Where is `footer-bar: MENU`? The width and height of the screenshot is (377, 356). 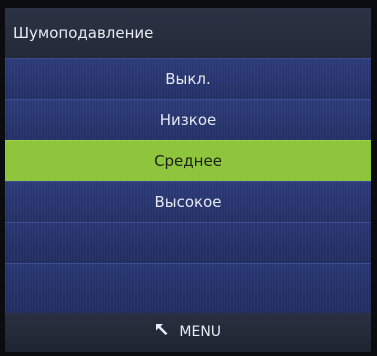 footer-bar: MENU is located at coordinates (188, 332).